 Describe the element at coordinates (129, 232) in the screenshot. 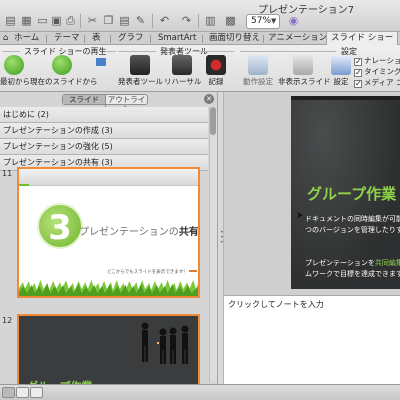

I see `thumbnail-title-text: プレゼンテーションの` at that location.